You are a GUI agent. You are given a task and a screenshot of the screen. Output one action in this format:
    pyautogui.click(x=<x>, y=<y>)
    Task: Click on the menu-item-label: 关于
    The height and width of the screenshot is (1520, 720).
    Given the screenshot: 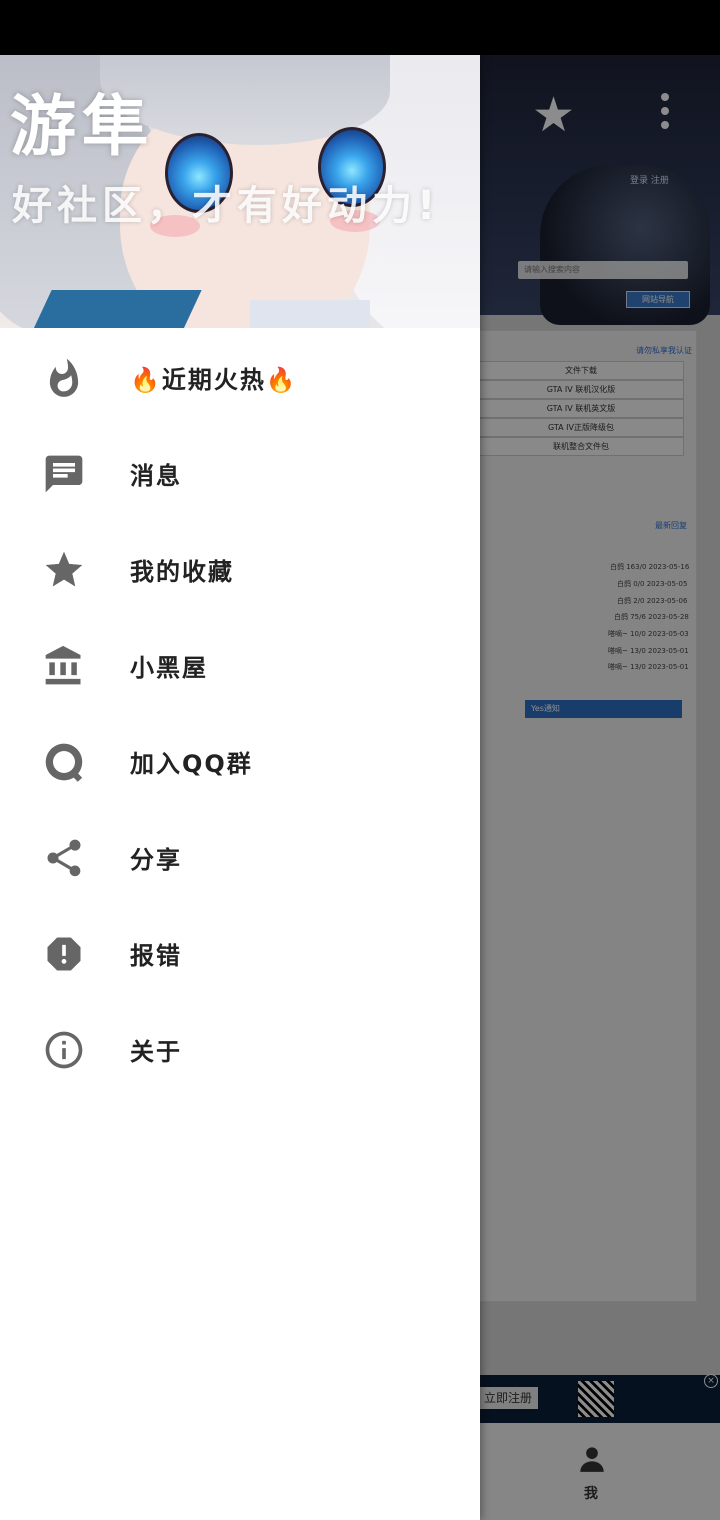 What is the action you would take?
    pyautogui.click(x=156, y=1052)
    